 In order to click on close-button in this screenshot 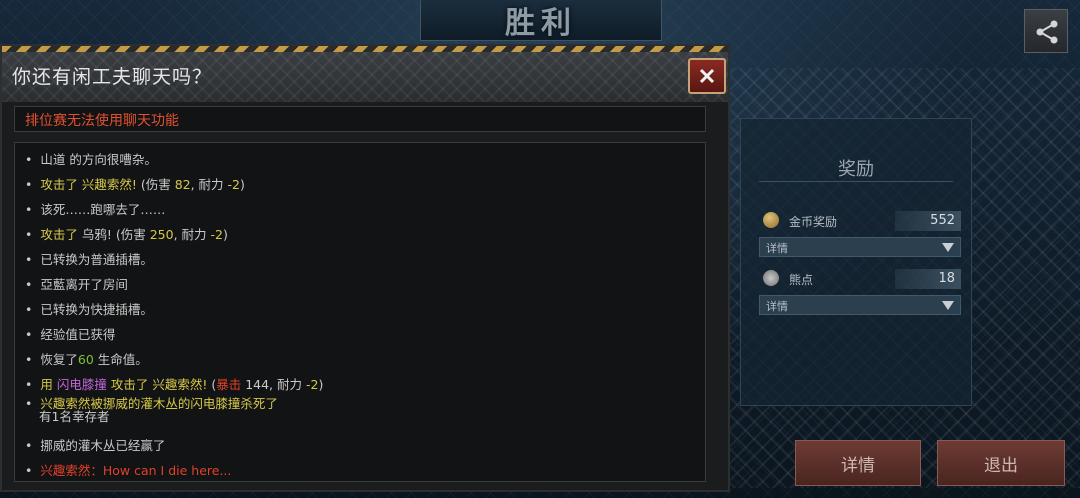, I will do `click(707, 76)`.